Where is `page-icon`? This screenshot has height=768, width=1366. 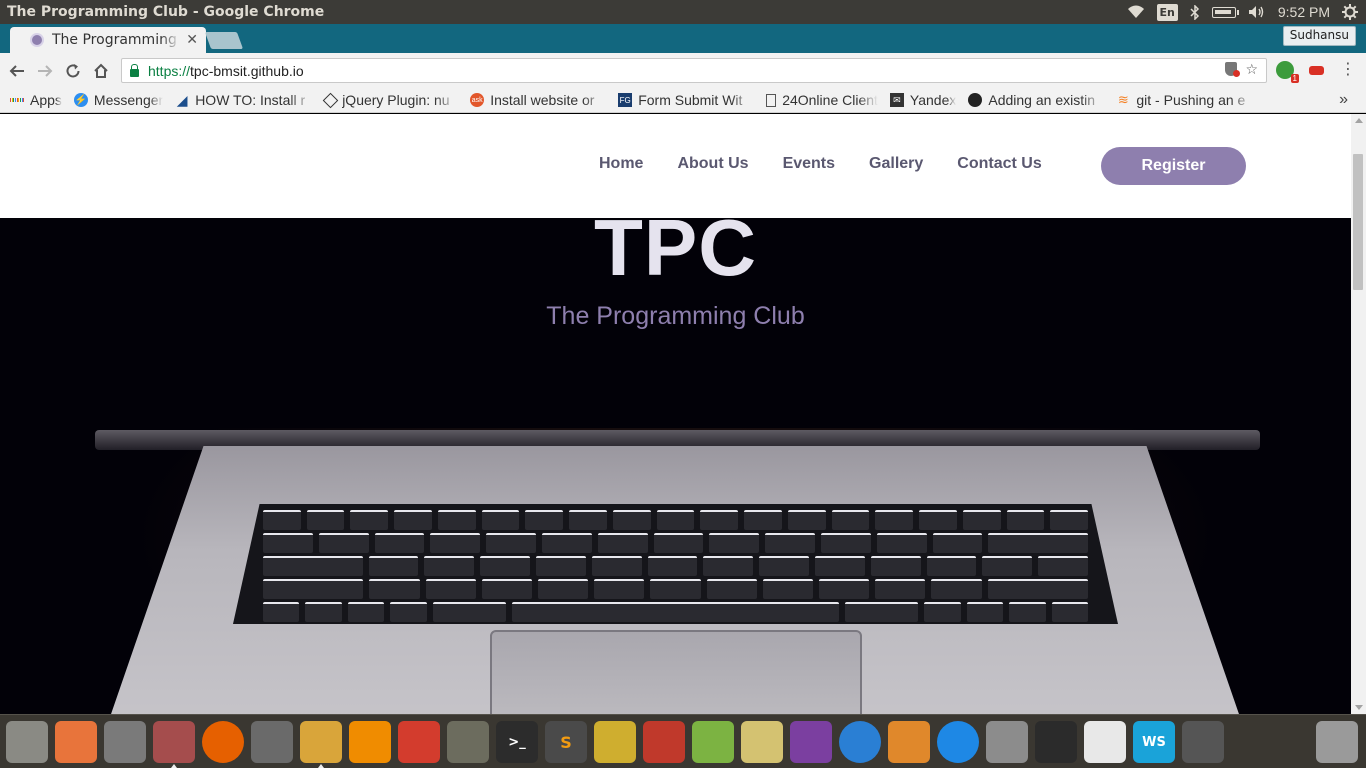
page-icon is located at coordinates (771, 100).